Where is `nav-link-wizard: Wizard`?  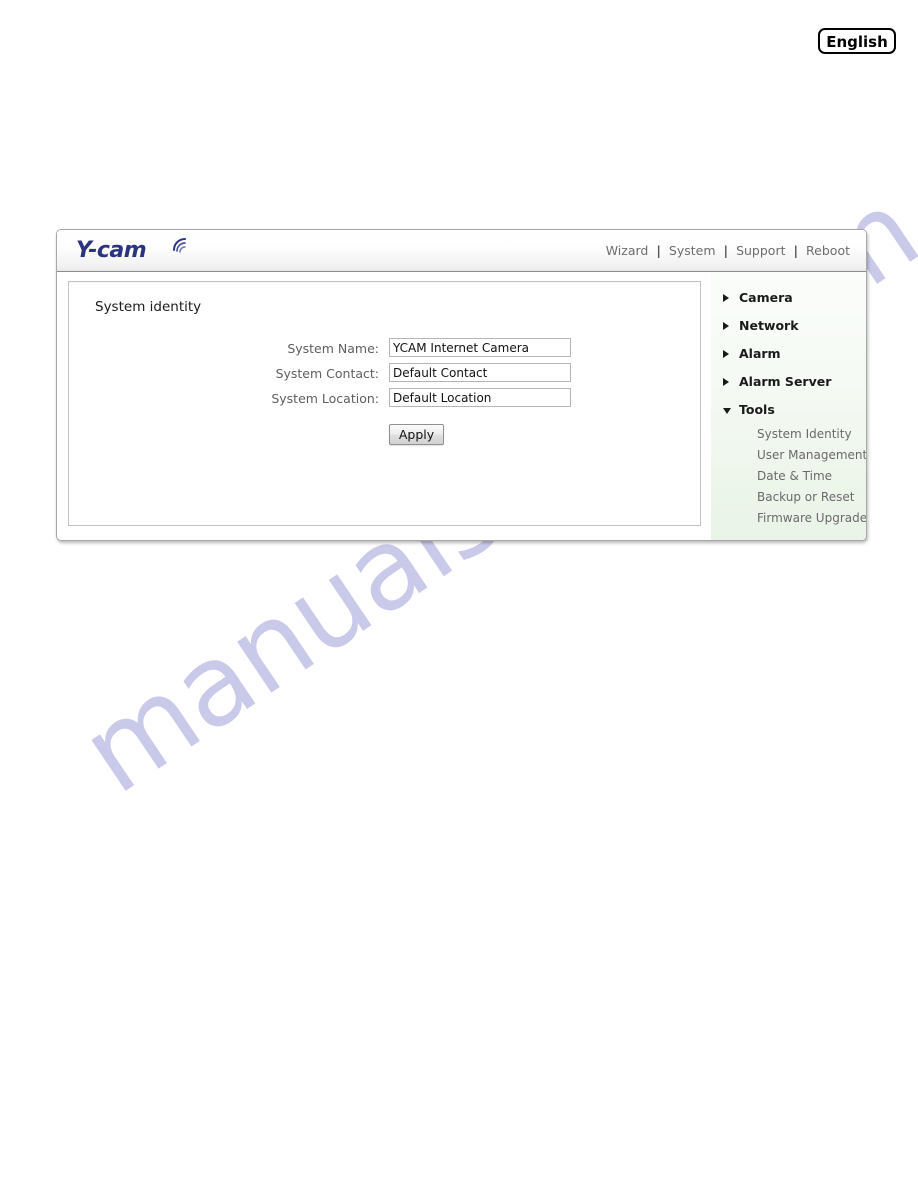
nav-link-wizard: Wizard is located at coordinates (627, 250).